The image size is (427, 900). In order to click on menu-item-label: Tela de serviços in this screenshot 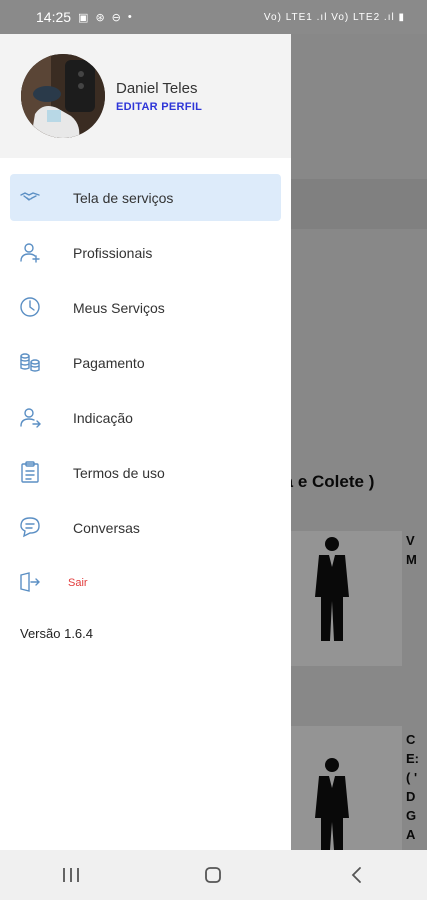, I will do `click(123, 197)`.